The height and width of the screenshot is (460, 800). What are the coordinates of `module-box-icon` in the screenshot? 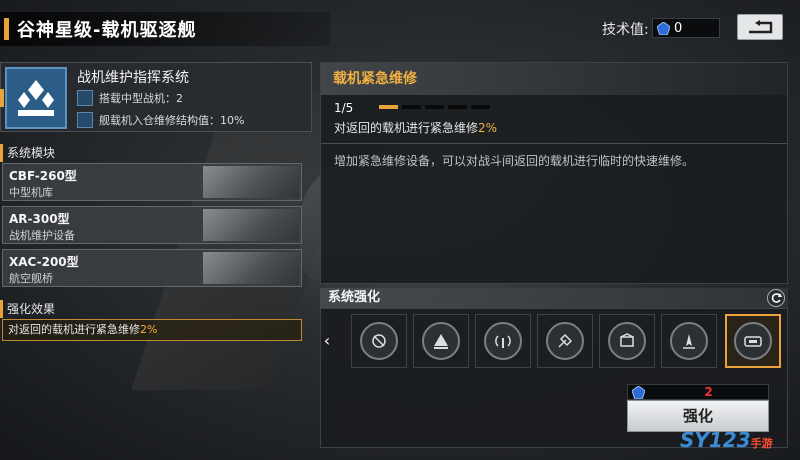 It's located at (627, 341).